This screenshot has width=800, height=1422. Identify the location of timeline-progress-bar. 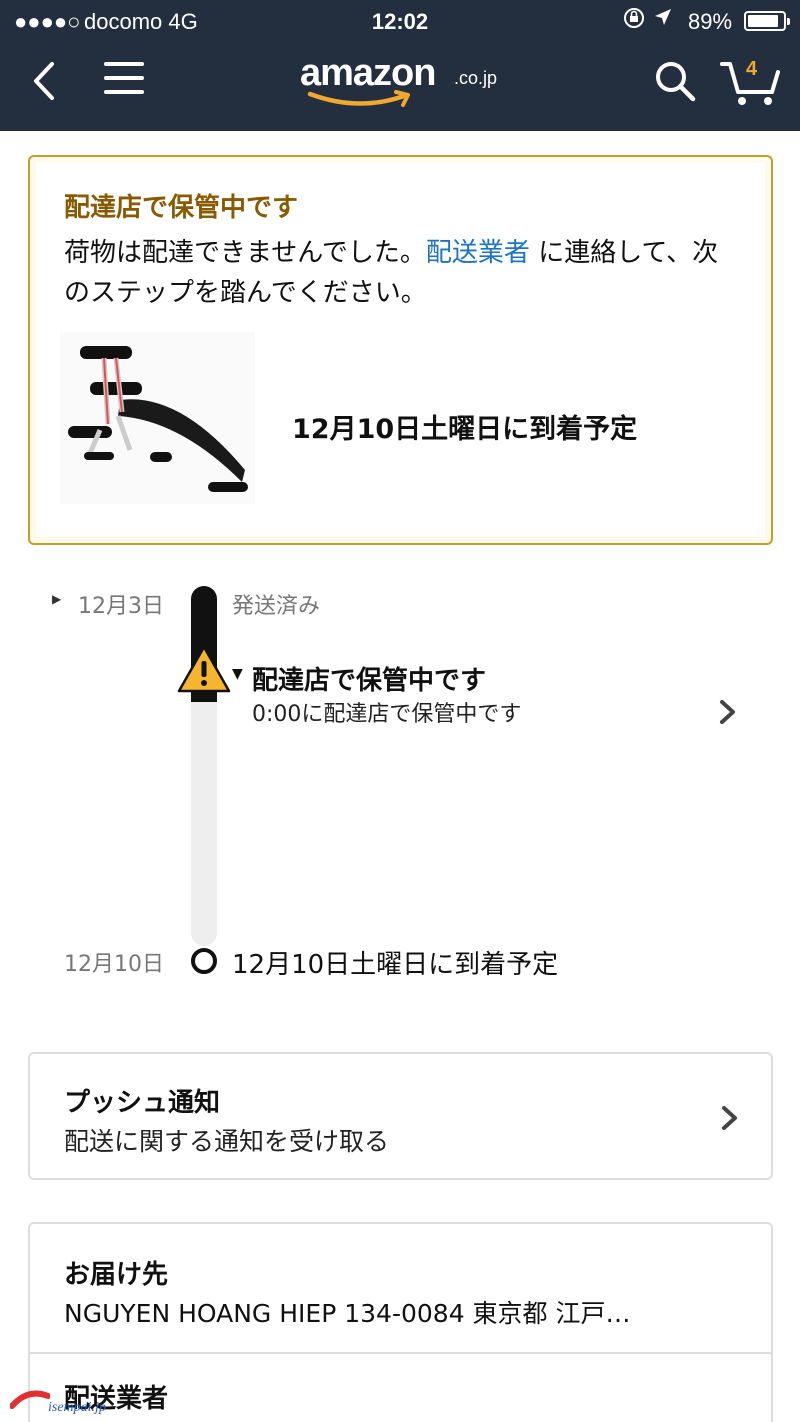
(204, 766).